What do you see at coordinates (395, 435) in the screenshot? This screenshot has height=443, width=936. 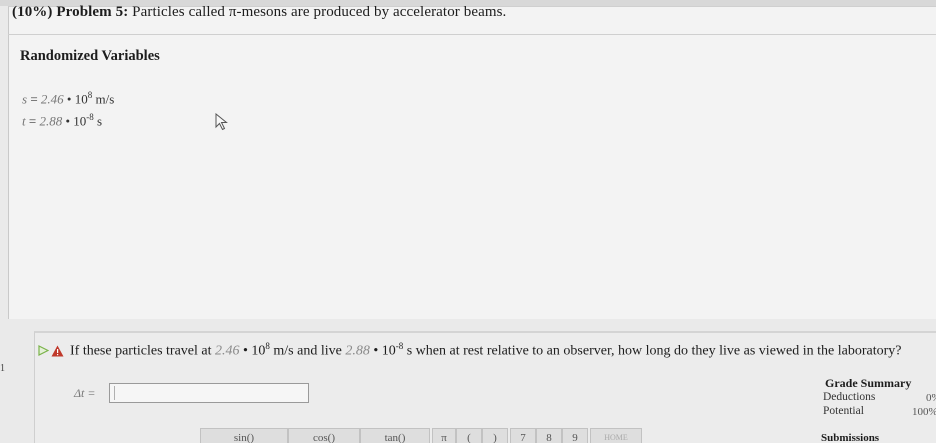 I see `calc-tan-button: tan()` at bounding box center [395, 435].